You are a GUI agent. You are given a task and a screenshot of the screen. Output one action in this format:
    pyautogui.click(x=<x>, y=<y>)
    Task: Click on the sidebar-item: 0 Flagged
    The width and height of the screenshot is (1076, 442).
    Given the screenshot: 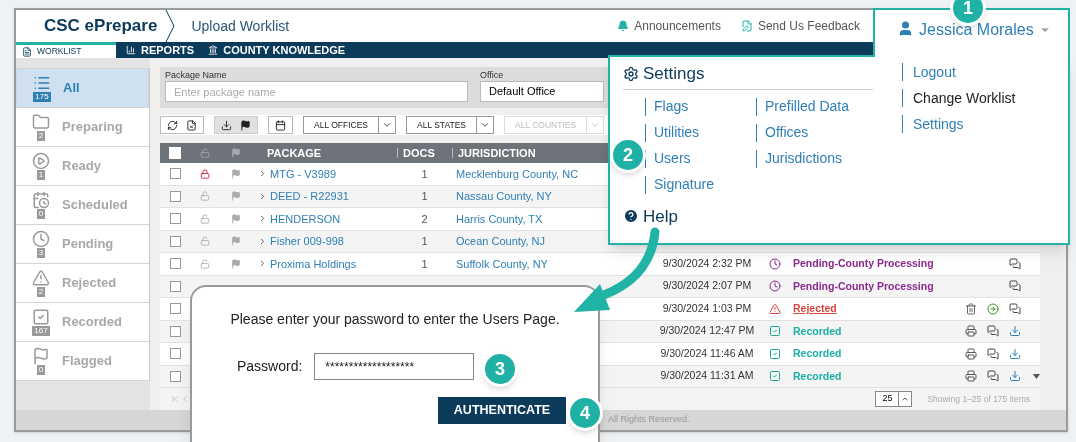 What is the action you would take?
    pyautogui.click(x=82, y=361)
    